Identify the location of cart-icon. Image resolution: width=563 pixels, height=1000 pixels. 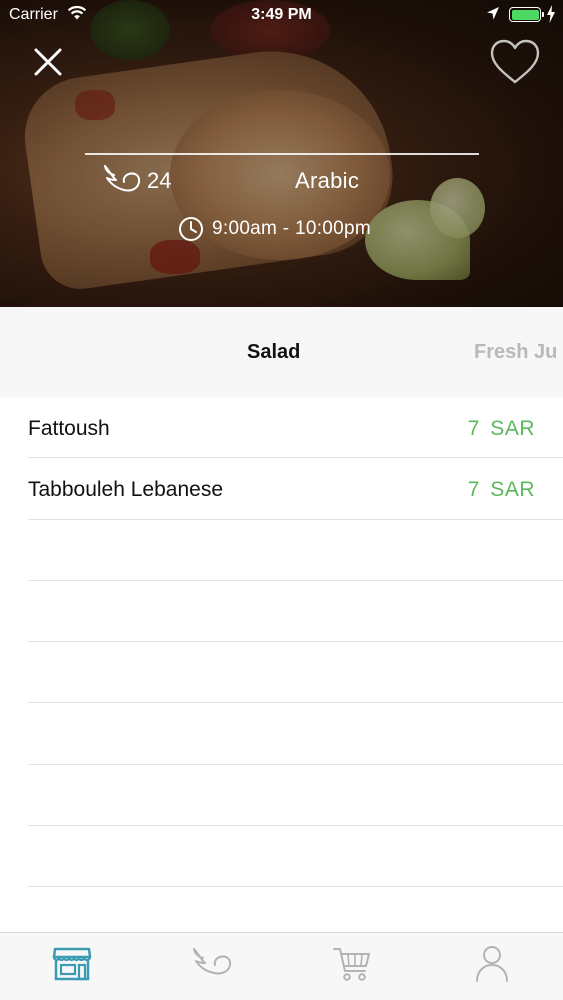
(352, 963).